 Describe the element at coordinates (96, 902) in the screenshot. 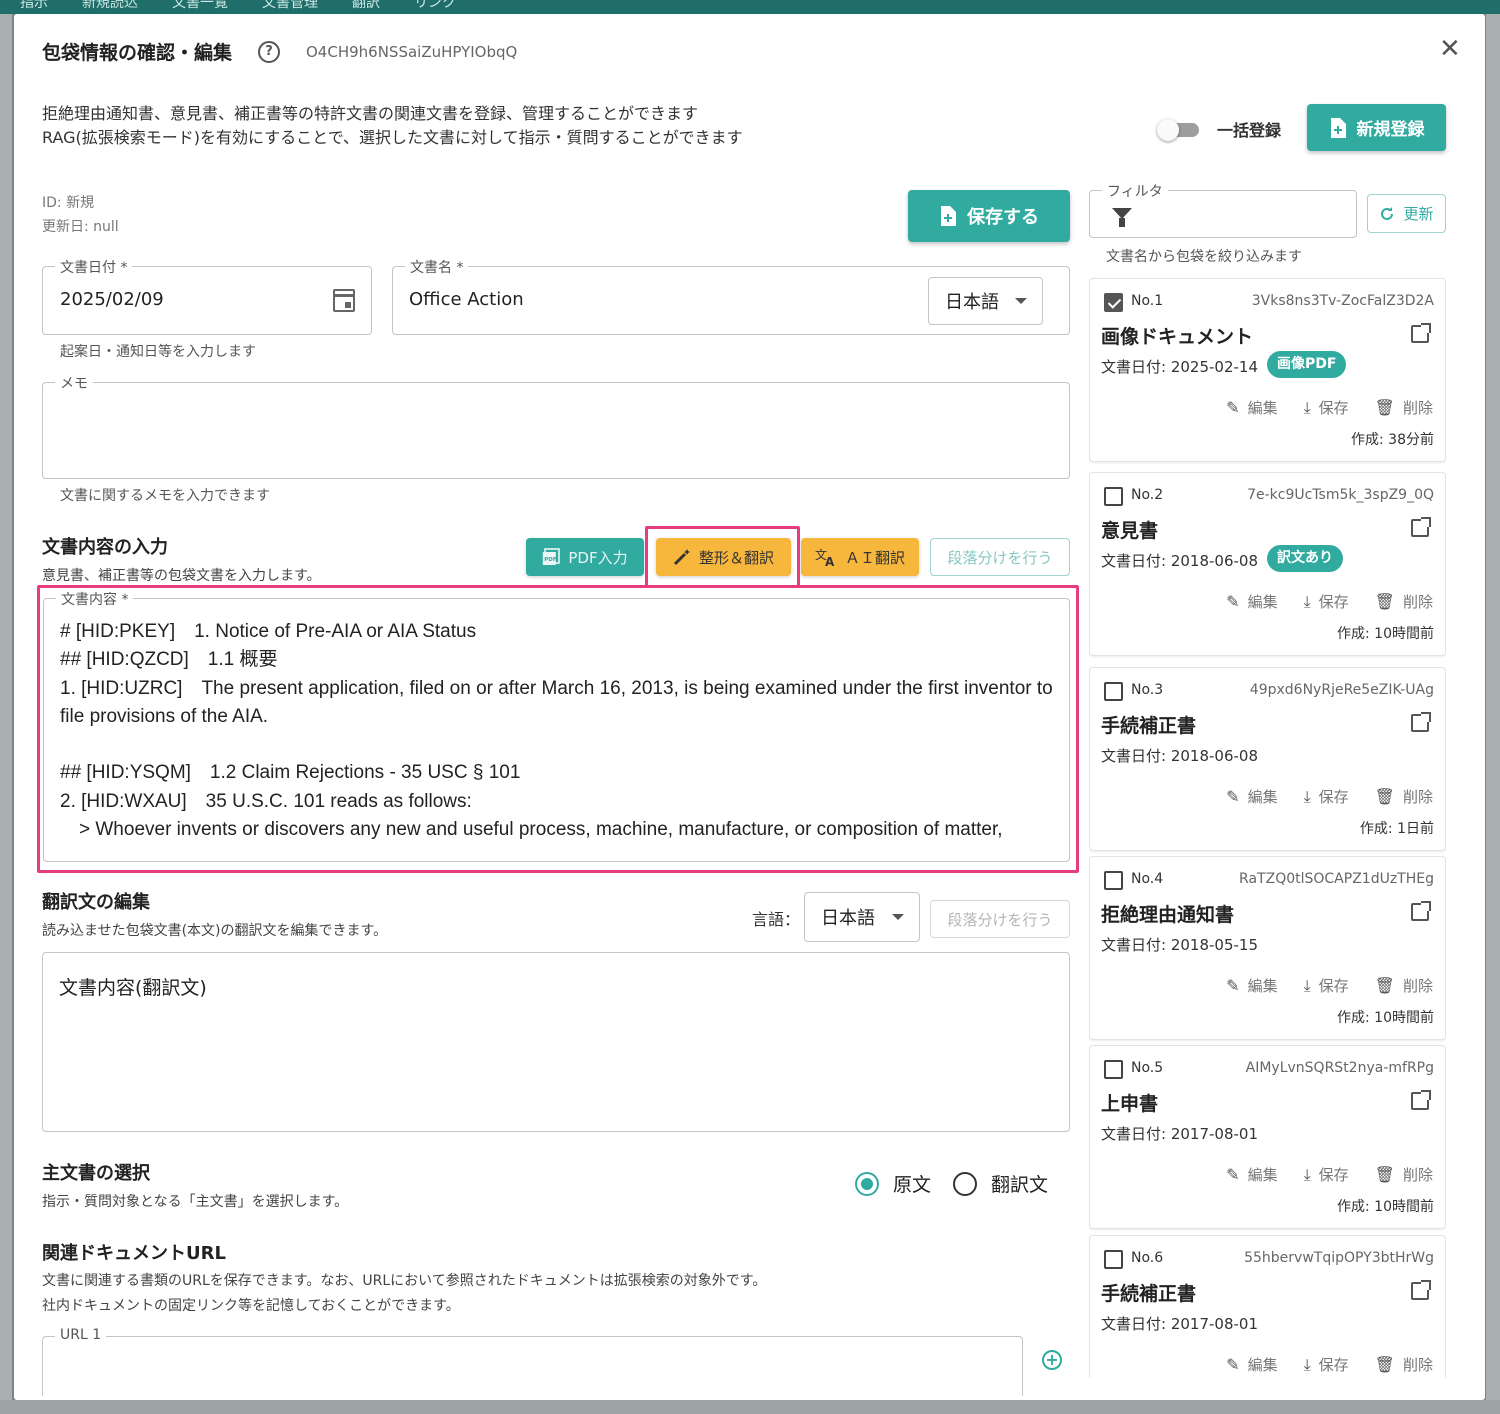

I see `translation-section-title: 翻訳文の編集` at that location.